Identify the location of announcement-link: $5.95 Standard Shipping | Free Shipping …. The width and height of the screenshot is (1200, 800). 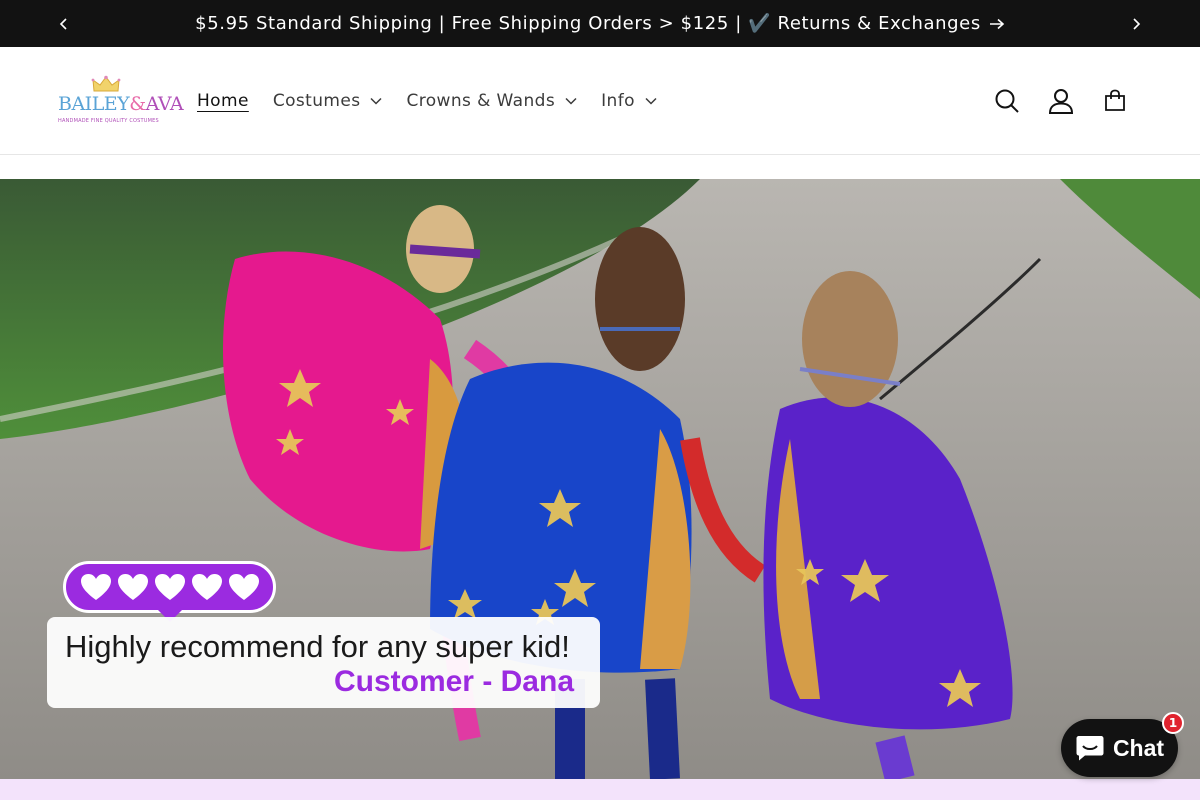
(600, 23).